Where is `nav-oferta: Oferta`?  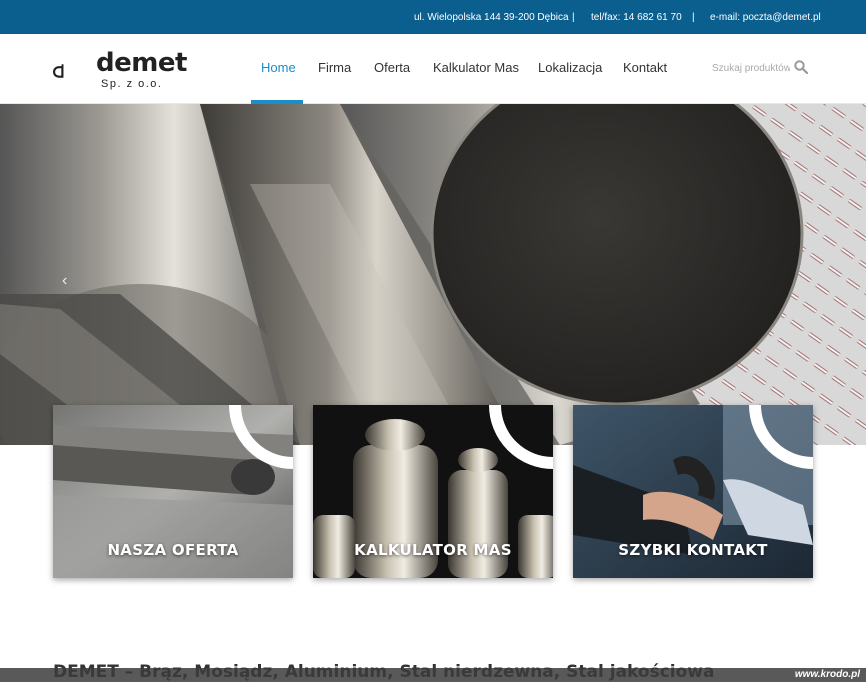
nav-oferta: Oferta is located at coordinates (392, 67).